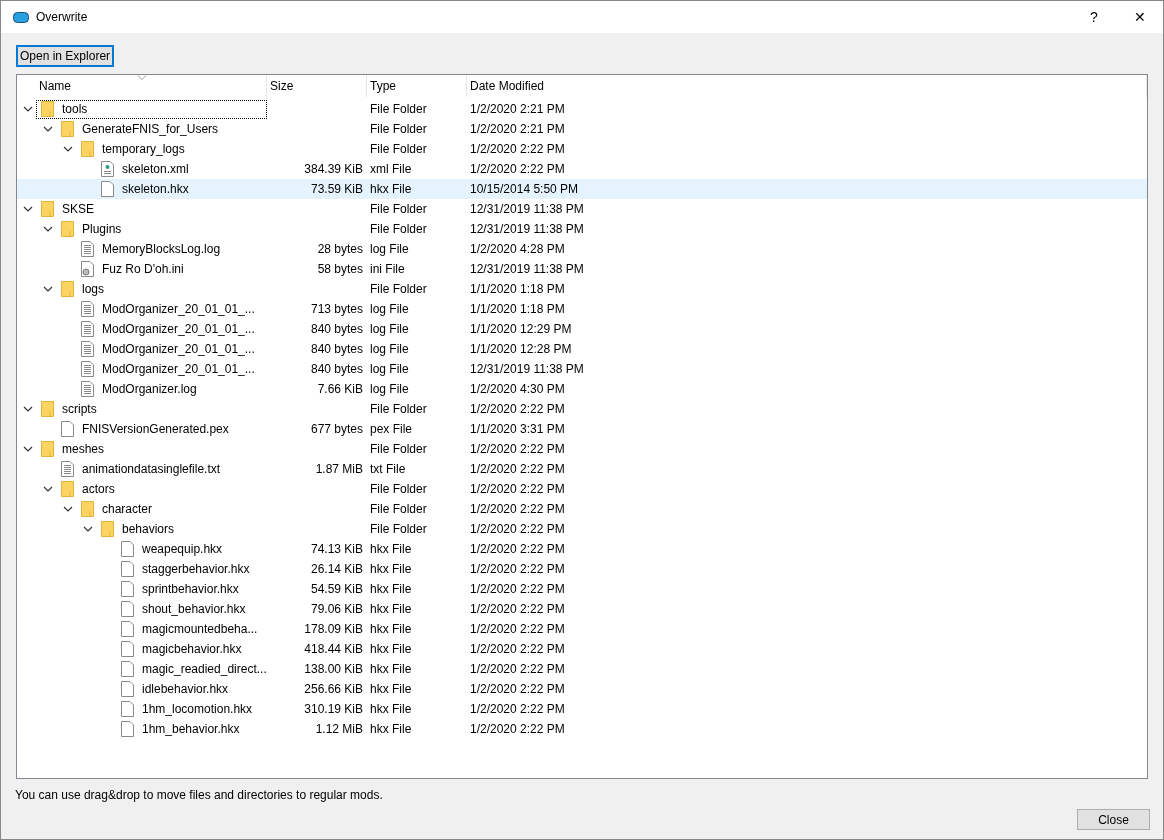 This screenshot has height=840, width=1164. What do you see at coordinates (517, 129) in the screenshot?
I see `date-modified: 1/2/2020 2:21 PM` at bounding box center [517, 129].